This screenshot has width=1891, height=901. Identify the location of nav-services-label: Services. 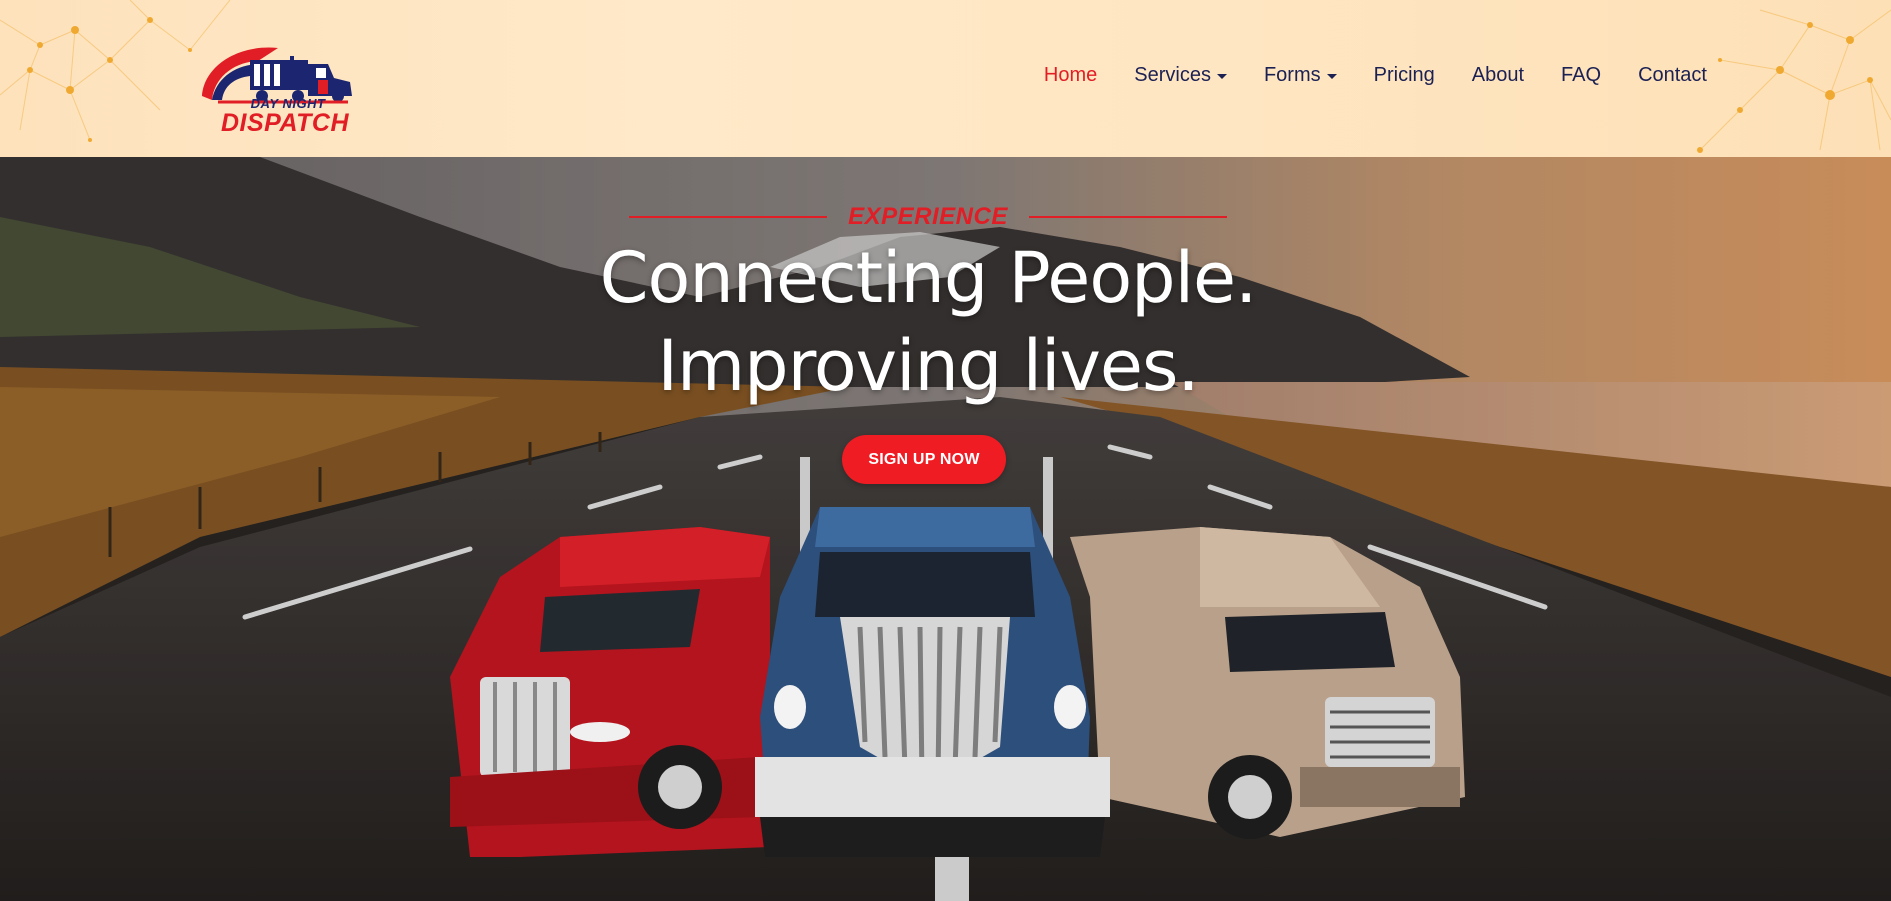
(1172, 75).